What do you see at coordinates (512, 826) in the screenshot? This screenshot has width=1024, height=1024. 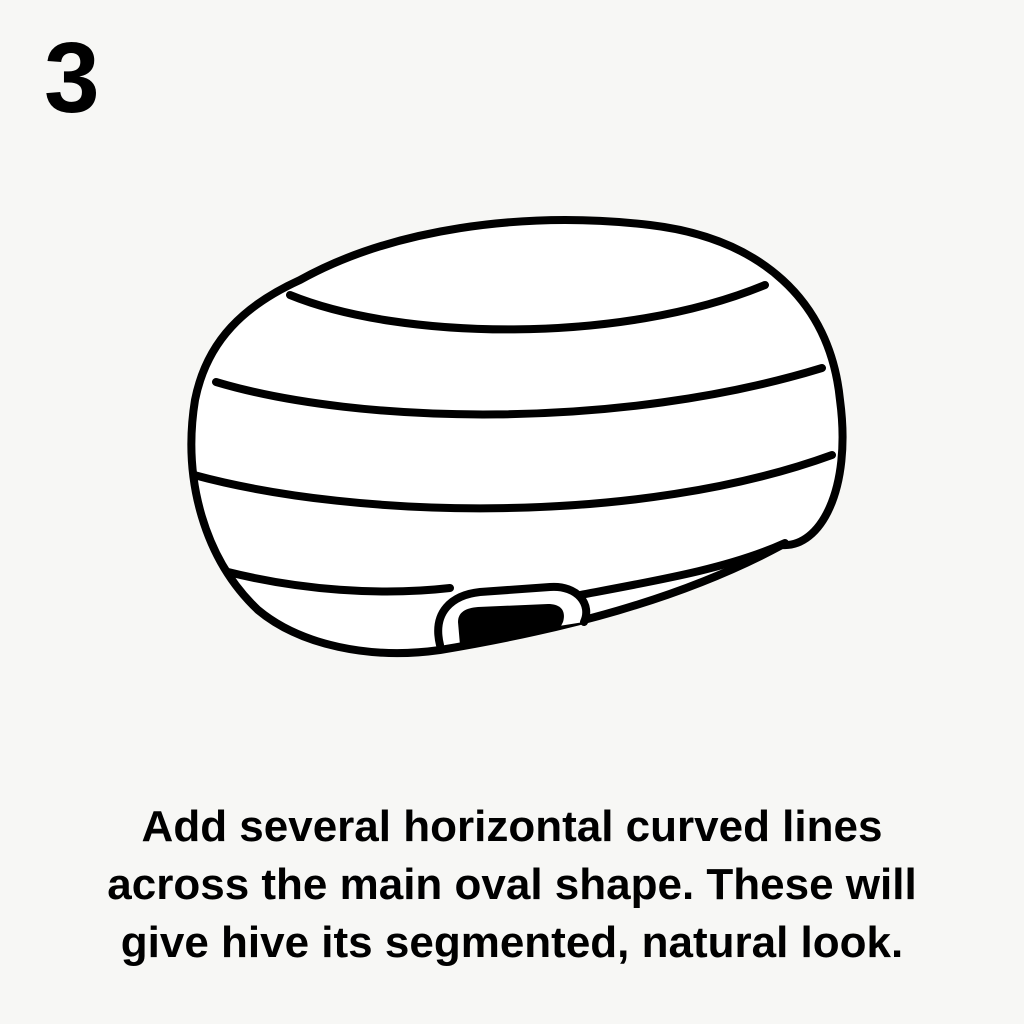 I see `caption-line-1: Add several horizontal curved lines` at bounding box center [512, 826].